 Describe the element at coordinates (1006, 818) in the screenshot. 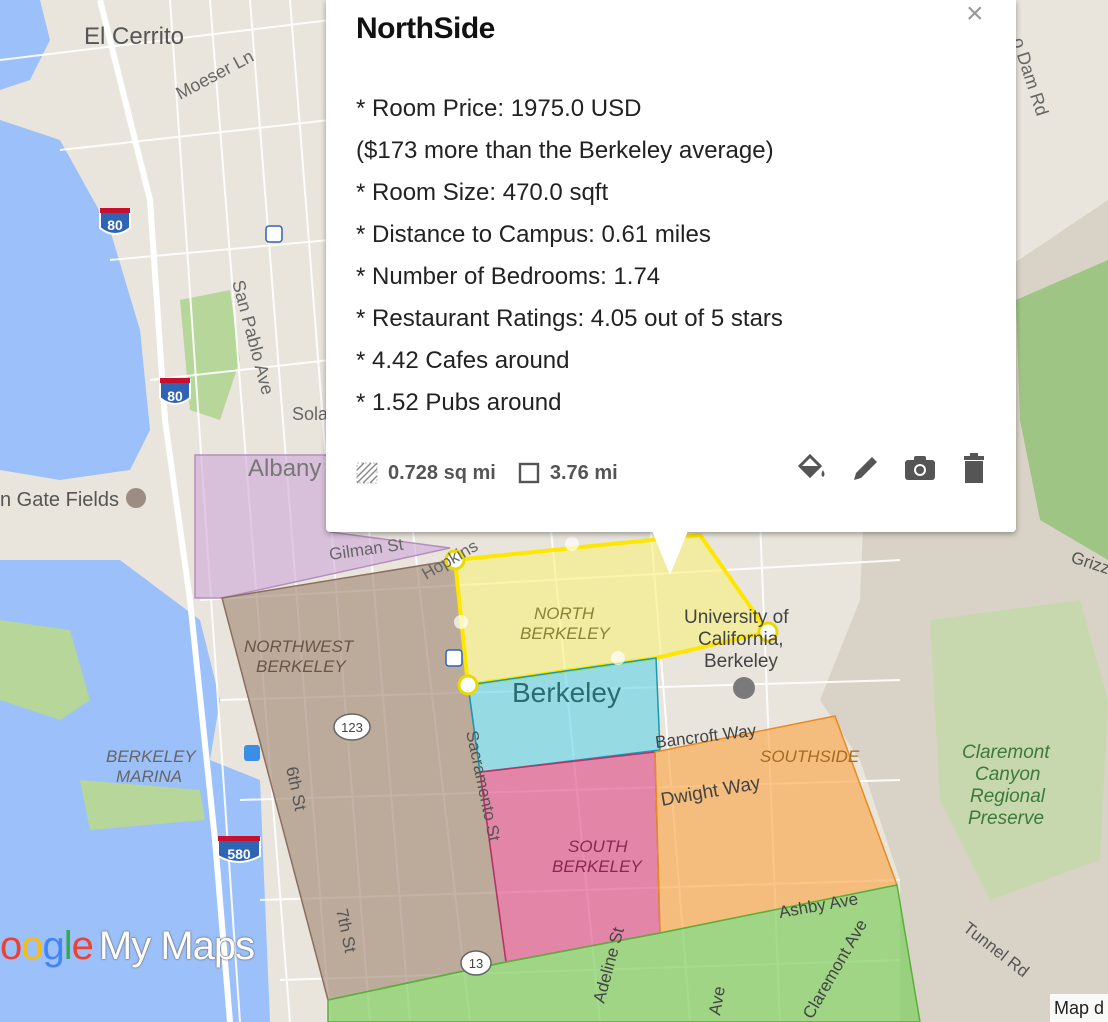

I see `label-claremont-4: Preserve` at that location.